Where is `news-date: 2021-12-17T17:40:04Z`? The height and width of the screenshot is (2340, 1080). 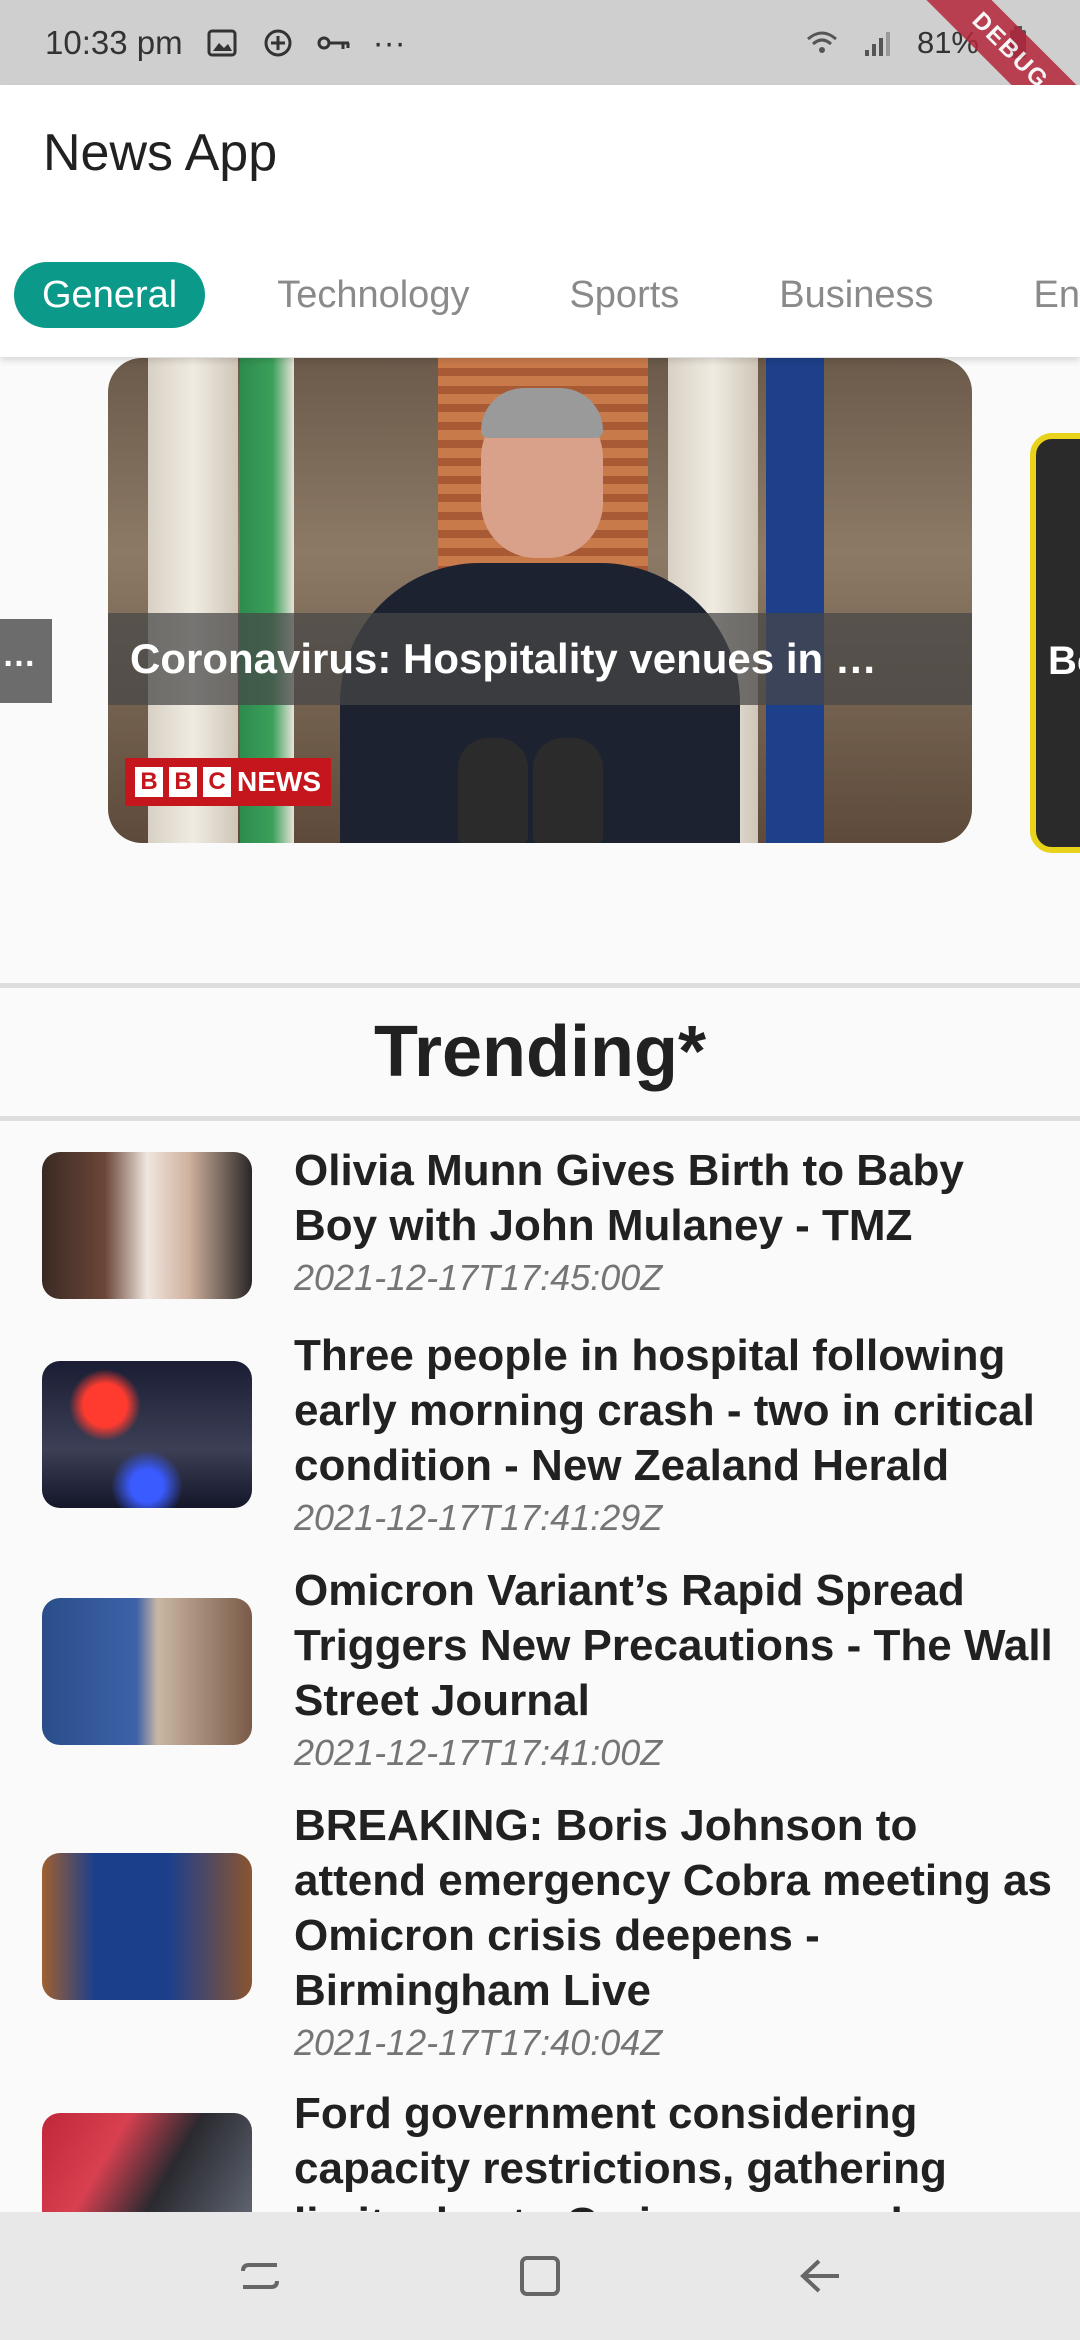
news-date: 2021-12-17T17:40:04Z is located at coordinates (478, 2042).